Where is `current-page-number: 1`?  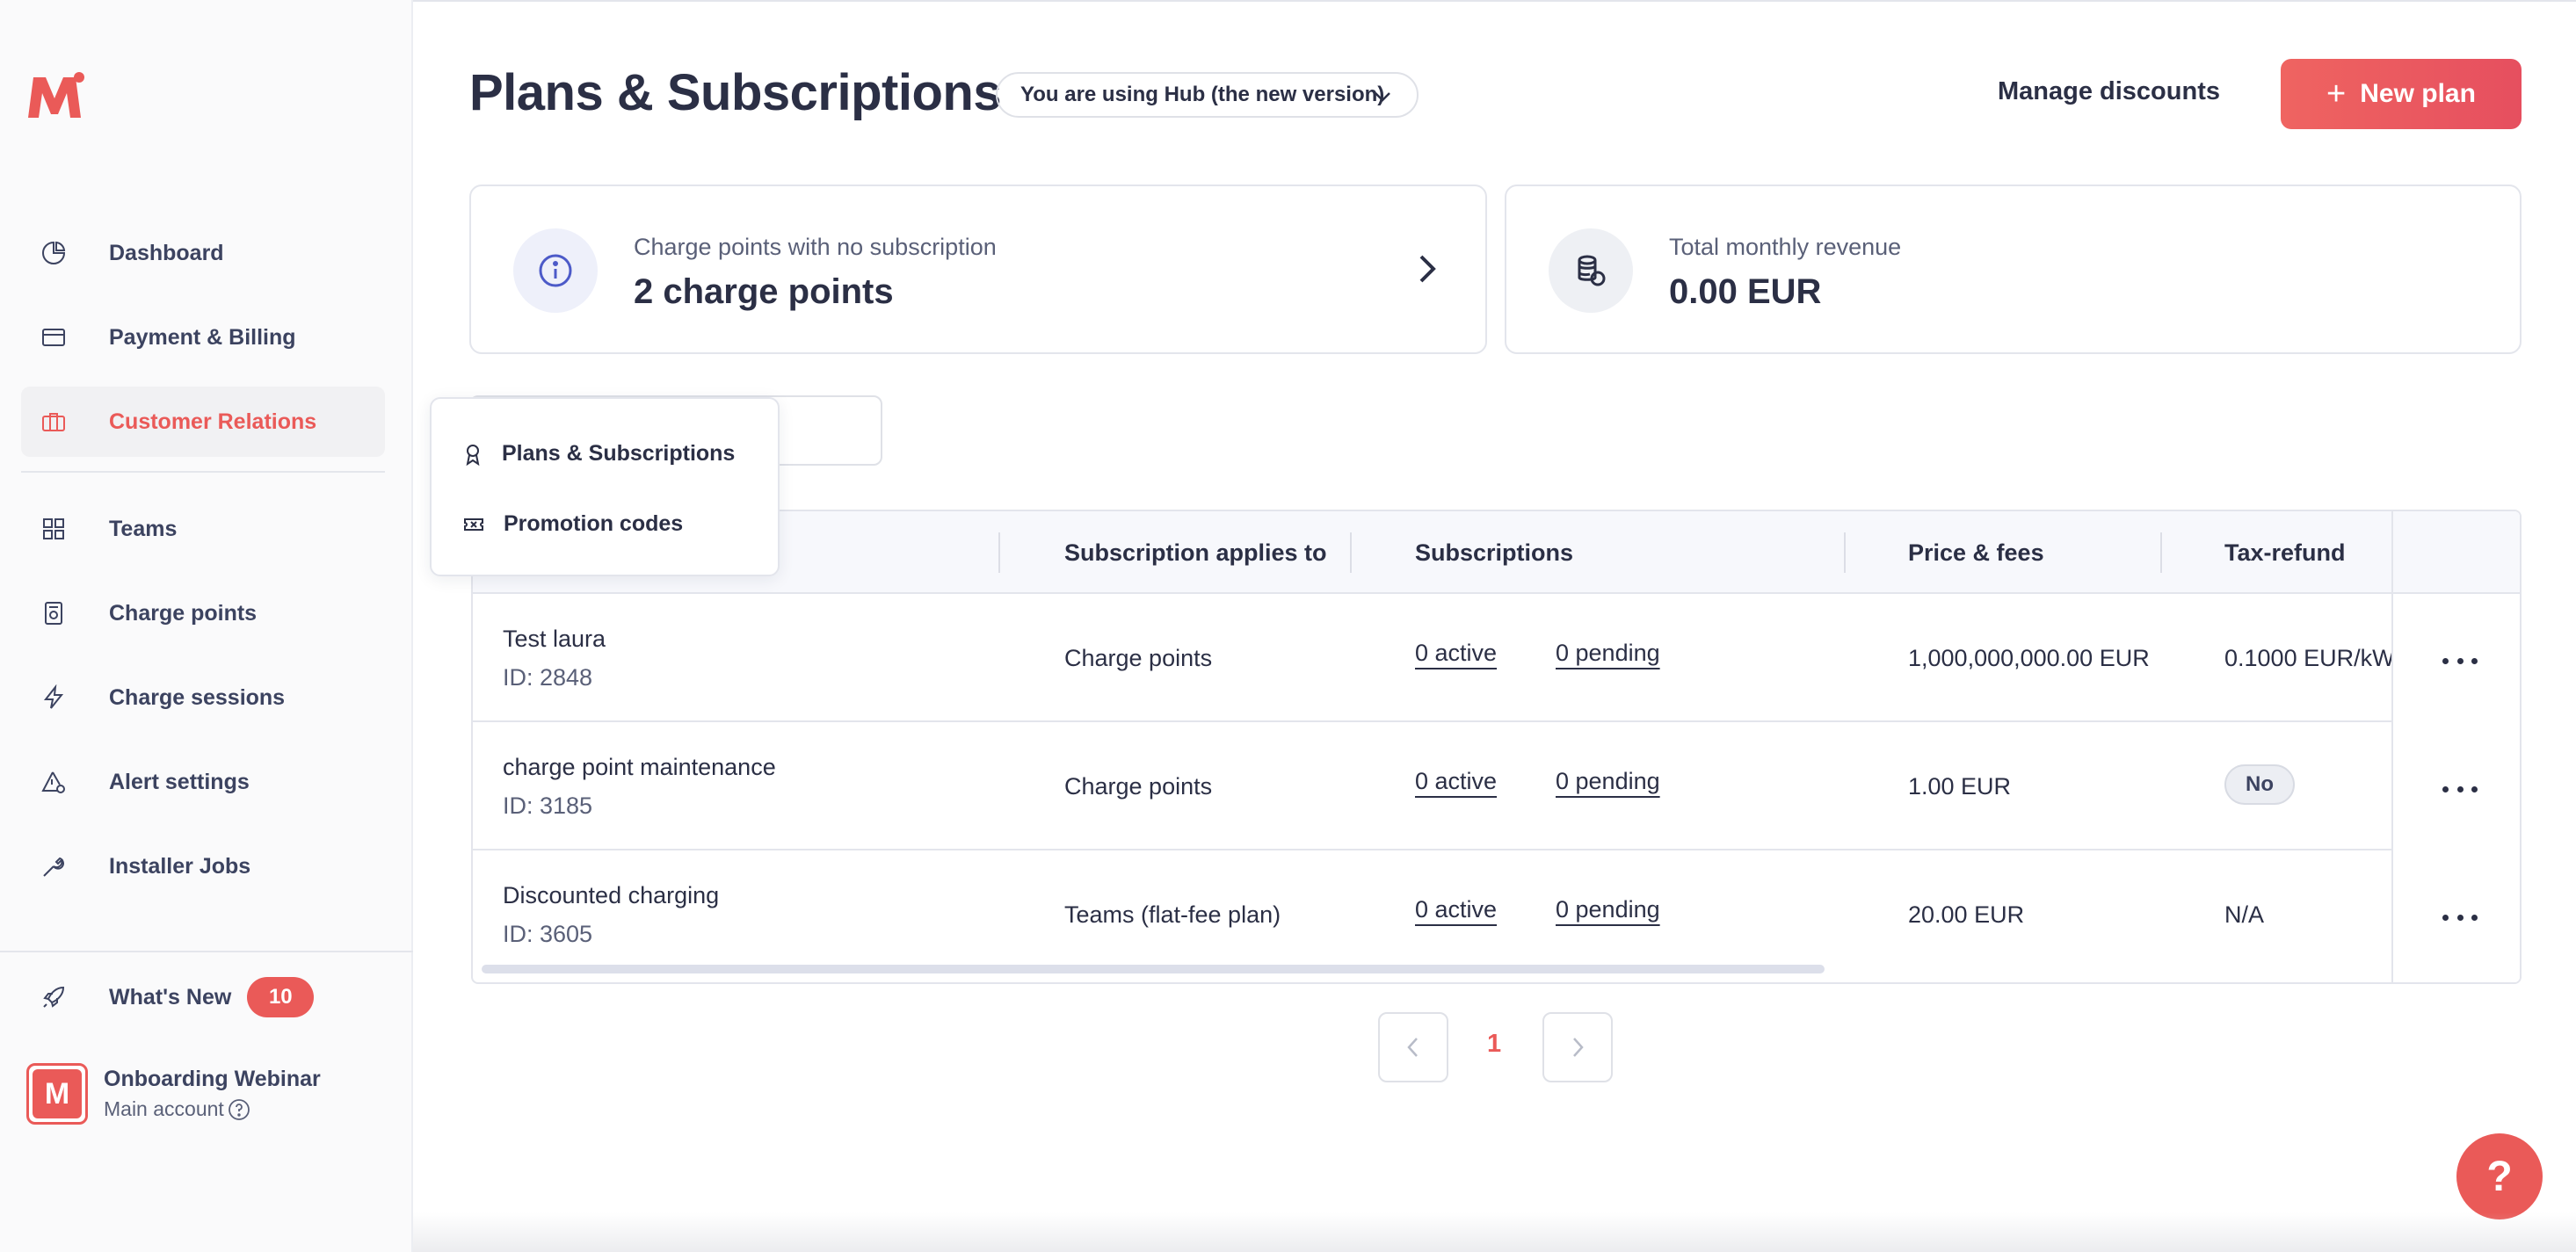
current-page-number: 1 is located at coordinates (1494, 1044).